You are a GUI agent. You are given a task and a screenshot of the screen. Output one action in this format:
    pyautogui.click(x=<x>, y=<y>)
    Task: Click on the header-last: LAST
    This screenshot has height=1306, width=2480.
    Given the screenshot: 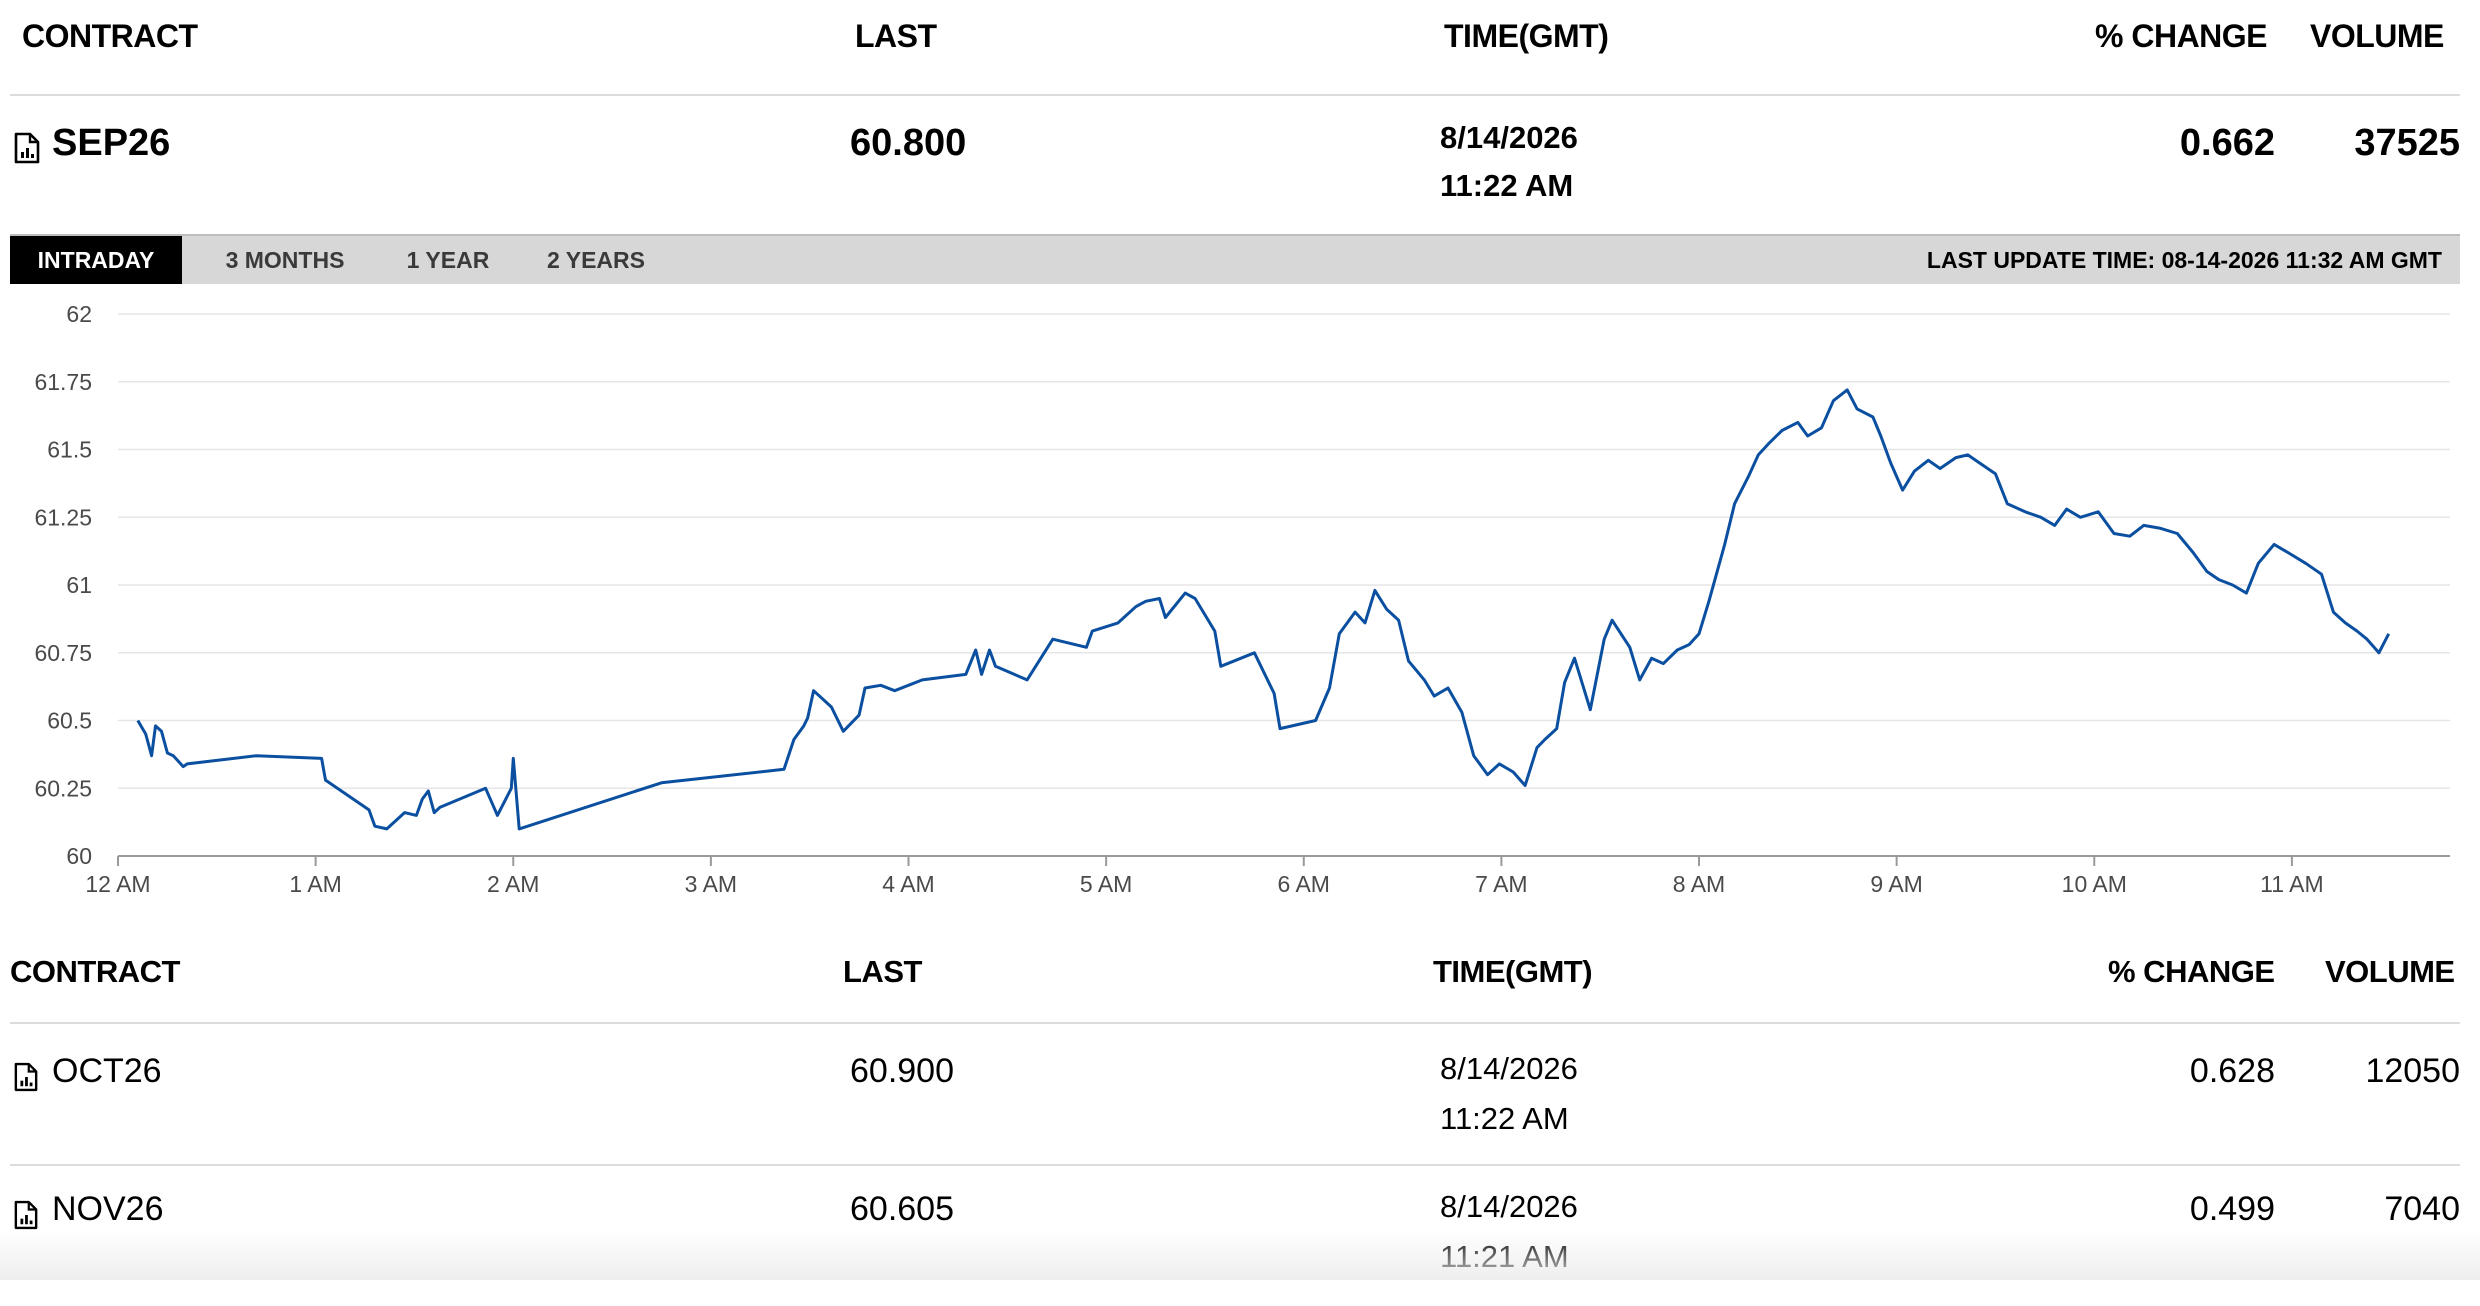 What is the action you would take?
    pyautogui.click(x=896, y=36)
    